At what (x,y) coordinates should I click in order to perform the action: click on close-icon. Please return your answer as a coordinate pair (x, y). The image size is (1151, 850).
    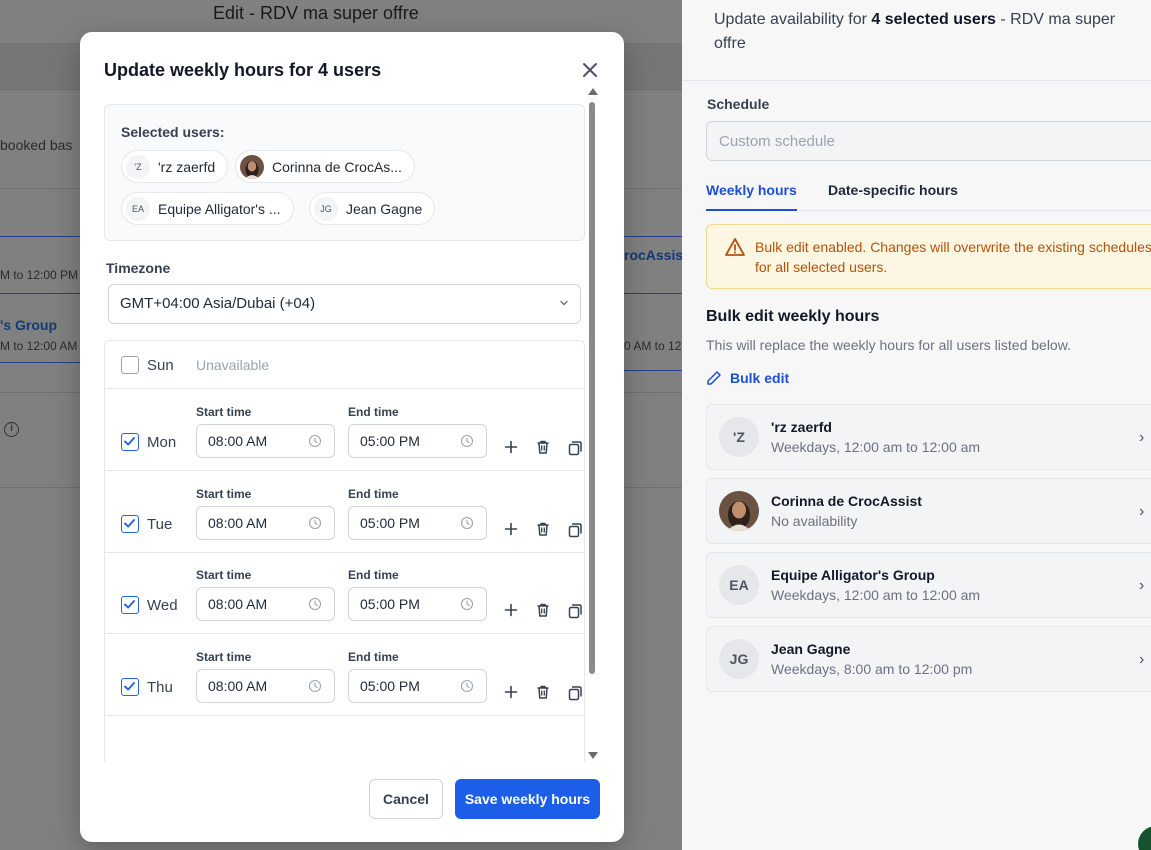
    Looking at the image, I should click on (590, 70).